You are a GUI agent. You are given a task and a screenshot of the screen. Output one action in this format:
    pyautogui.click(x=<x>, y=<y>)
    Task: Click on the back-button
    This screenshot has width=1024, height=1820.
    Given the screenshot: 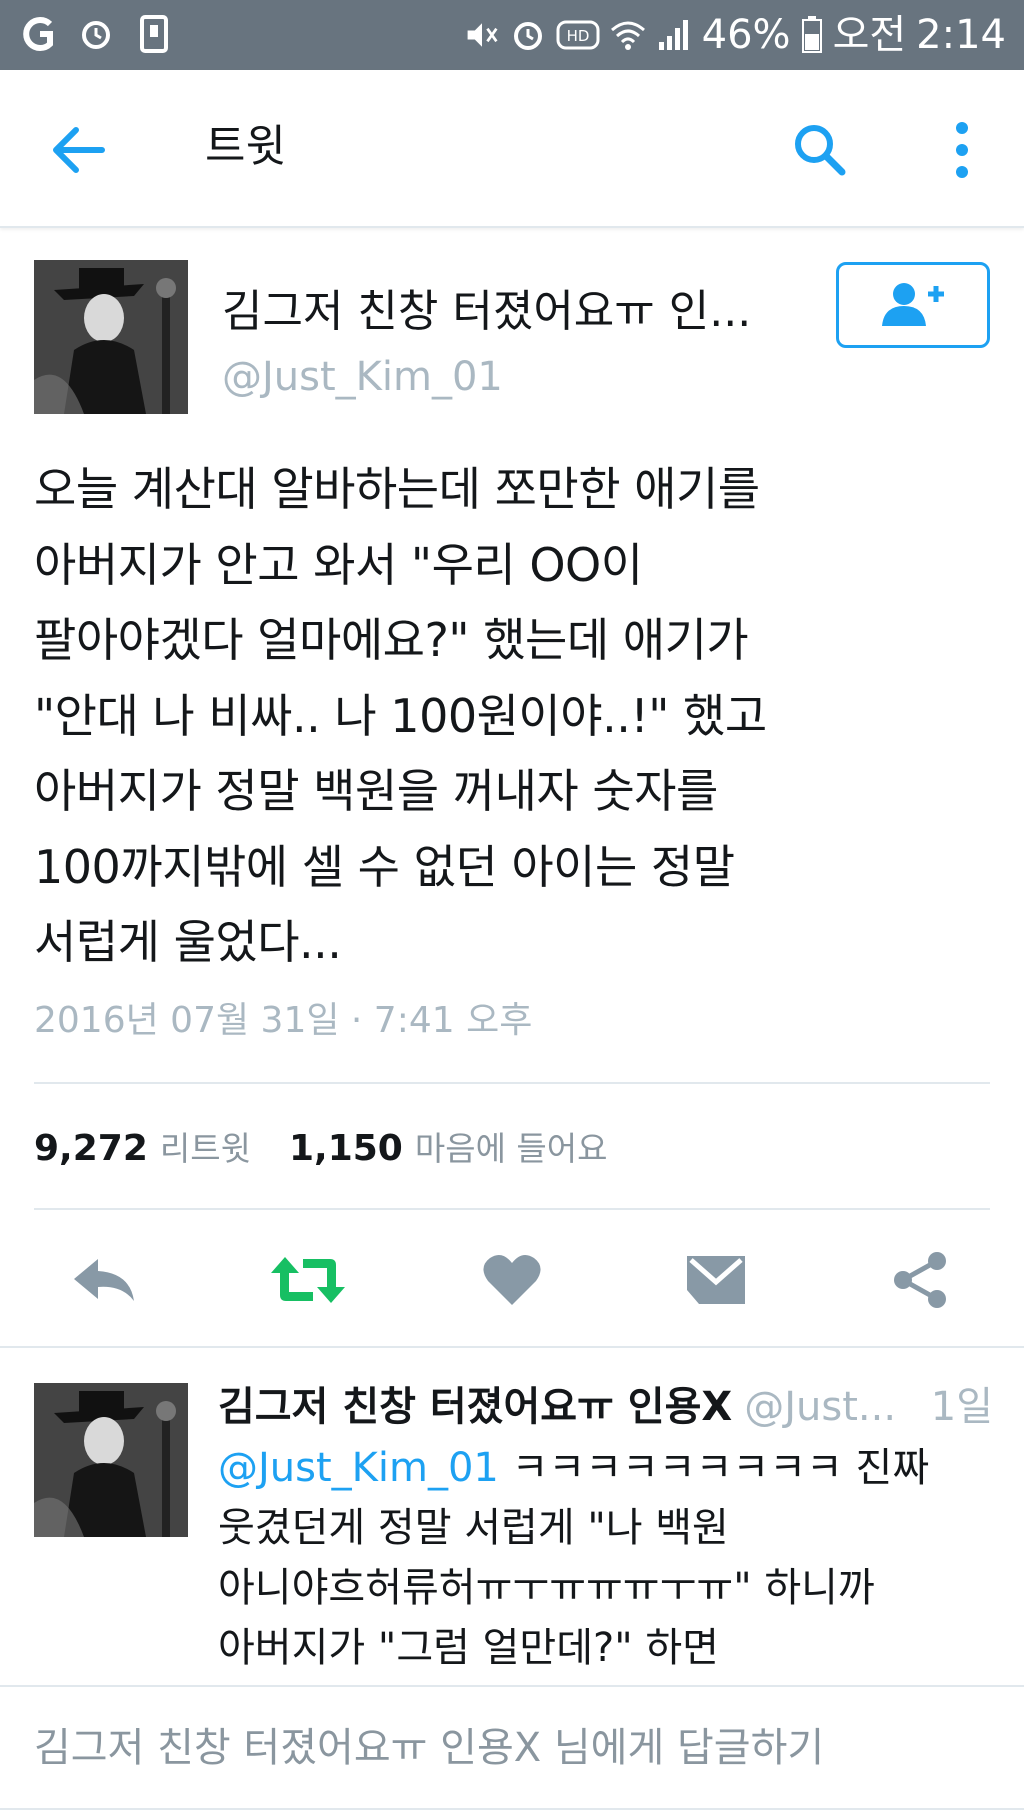 What is the action you would take?
    pyautogui.click(x=80, y=150)
    